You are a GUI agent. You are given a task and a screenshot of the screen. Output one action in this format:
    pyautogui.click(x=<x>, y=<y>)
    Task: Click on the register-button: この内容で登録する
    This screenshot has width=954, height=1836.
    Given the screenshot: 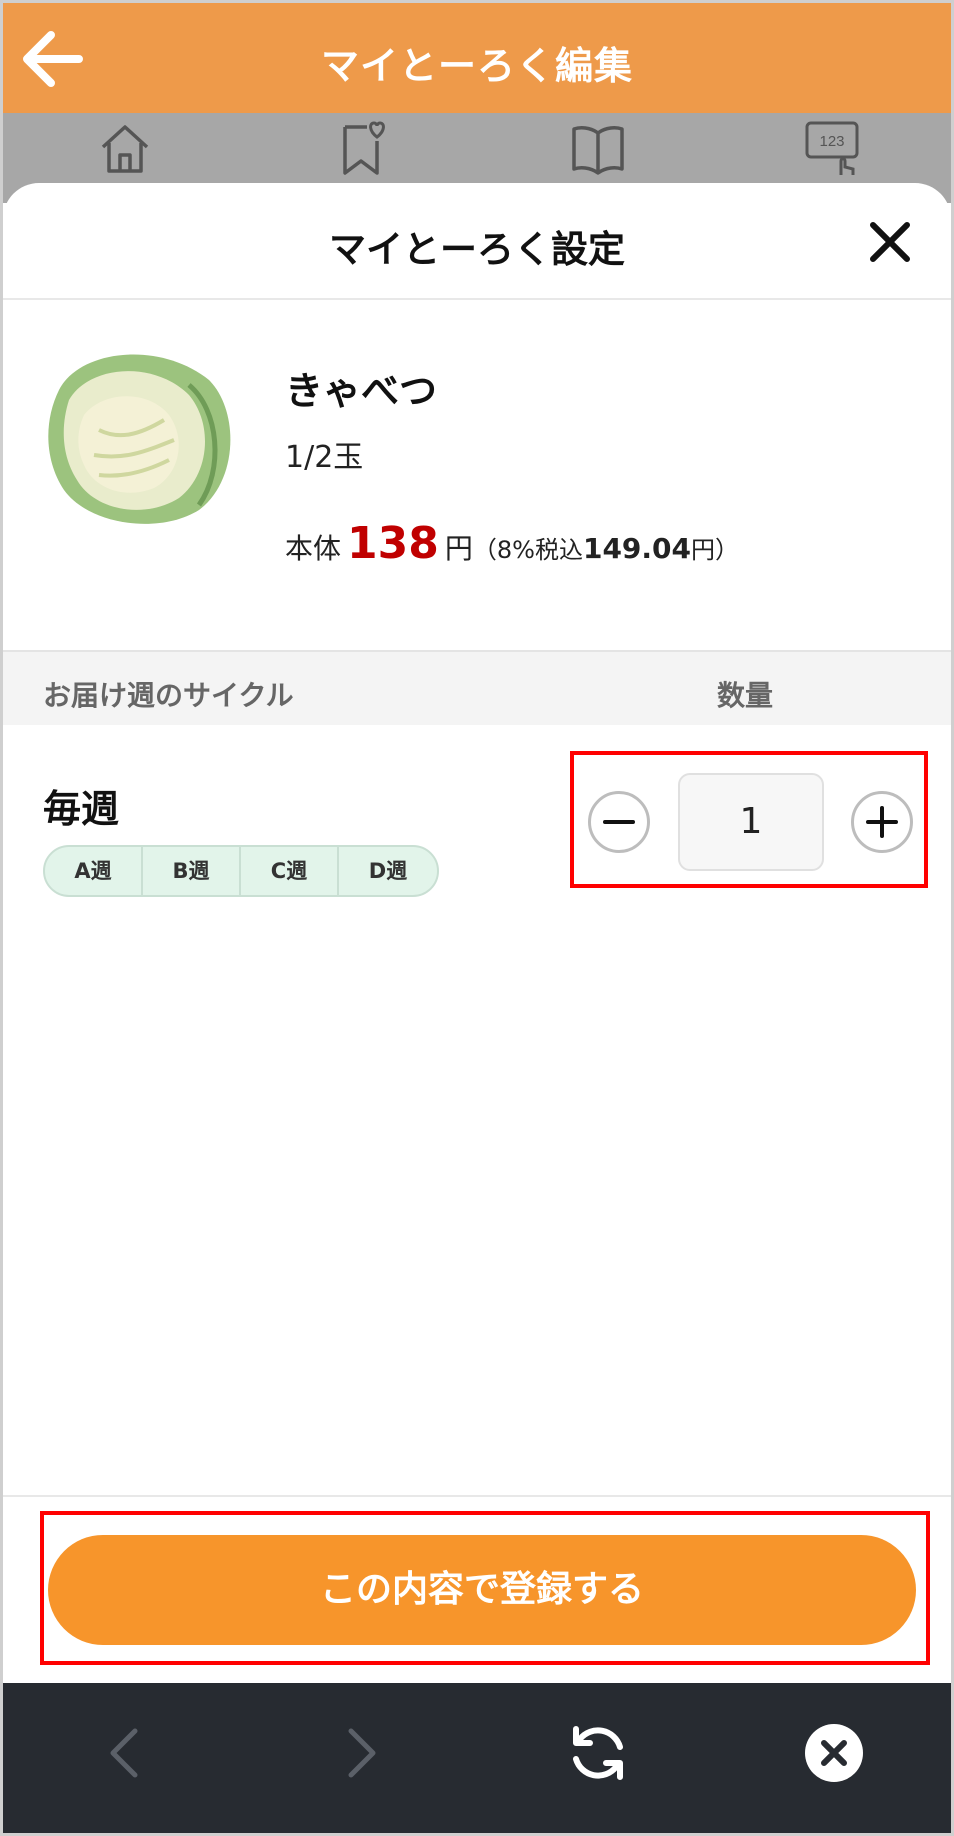 What is the action you would take?
    pyautogui.click(x=482, y=1590)
    